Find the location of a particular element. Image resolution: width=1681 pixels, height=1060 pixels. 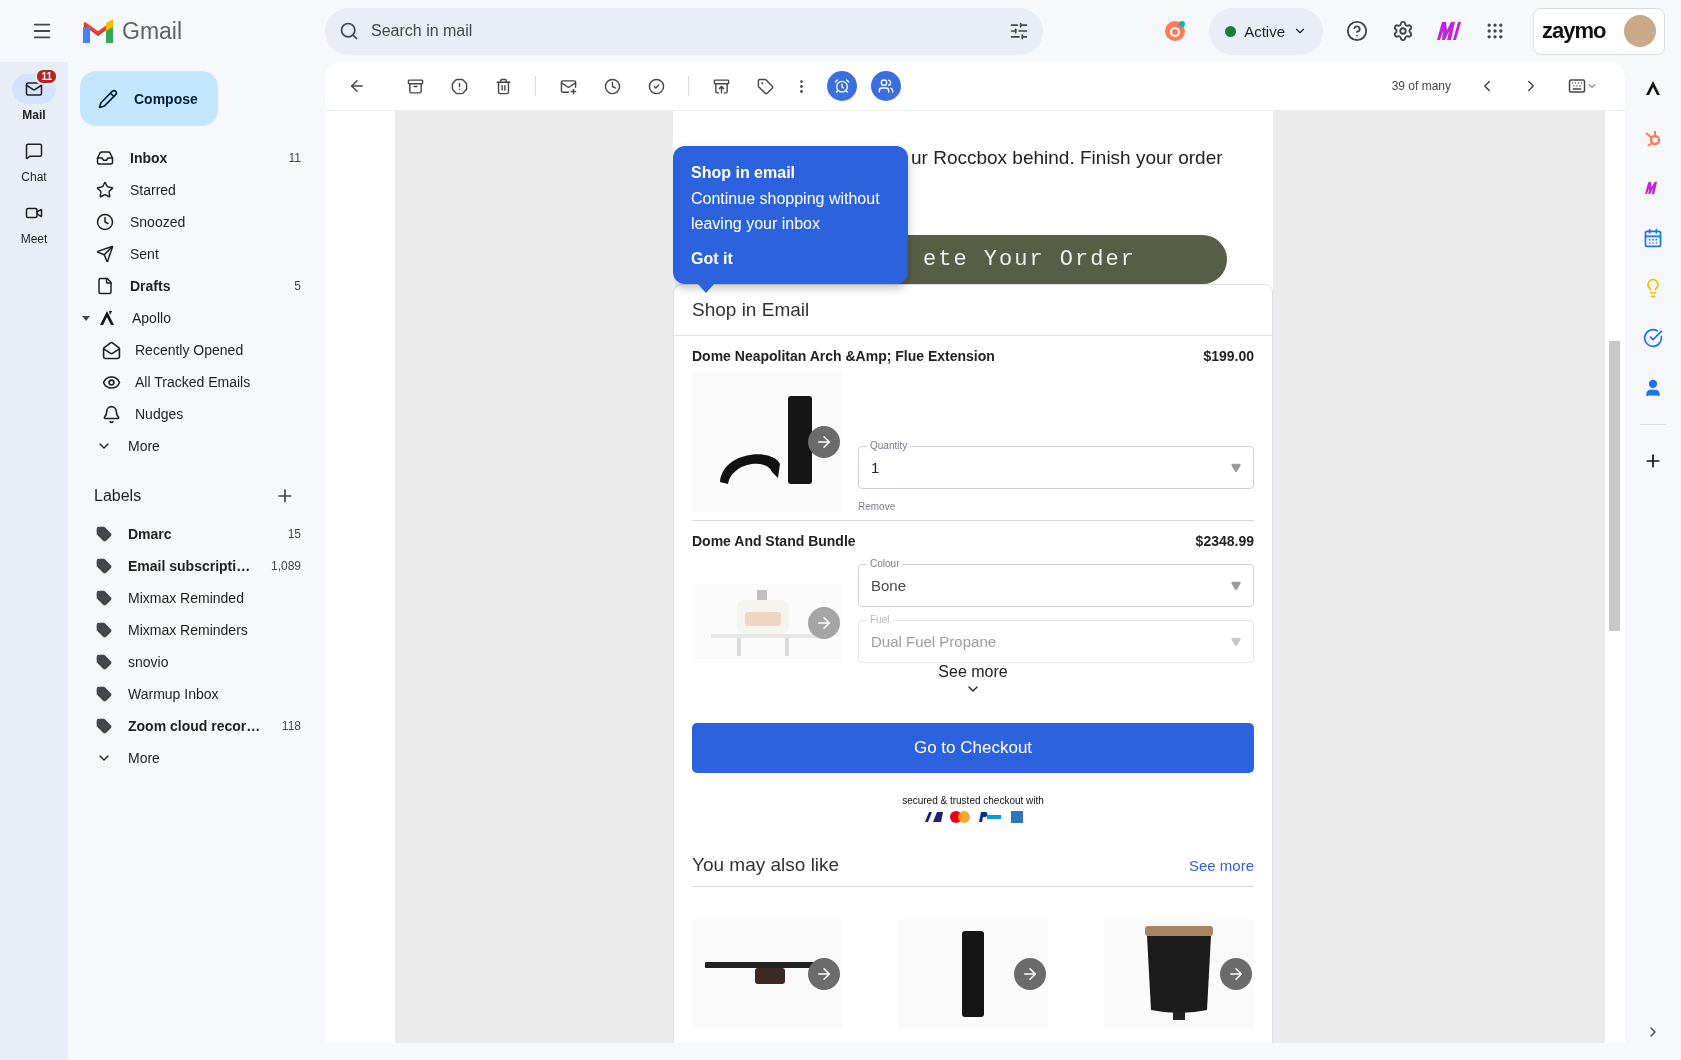

status-dot-icon is located at coordinates (1231, 31).